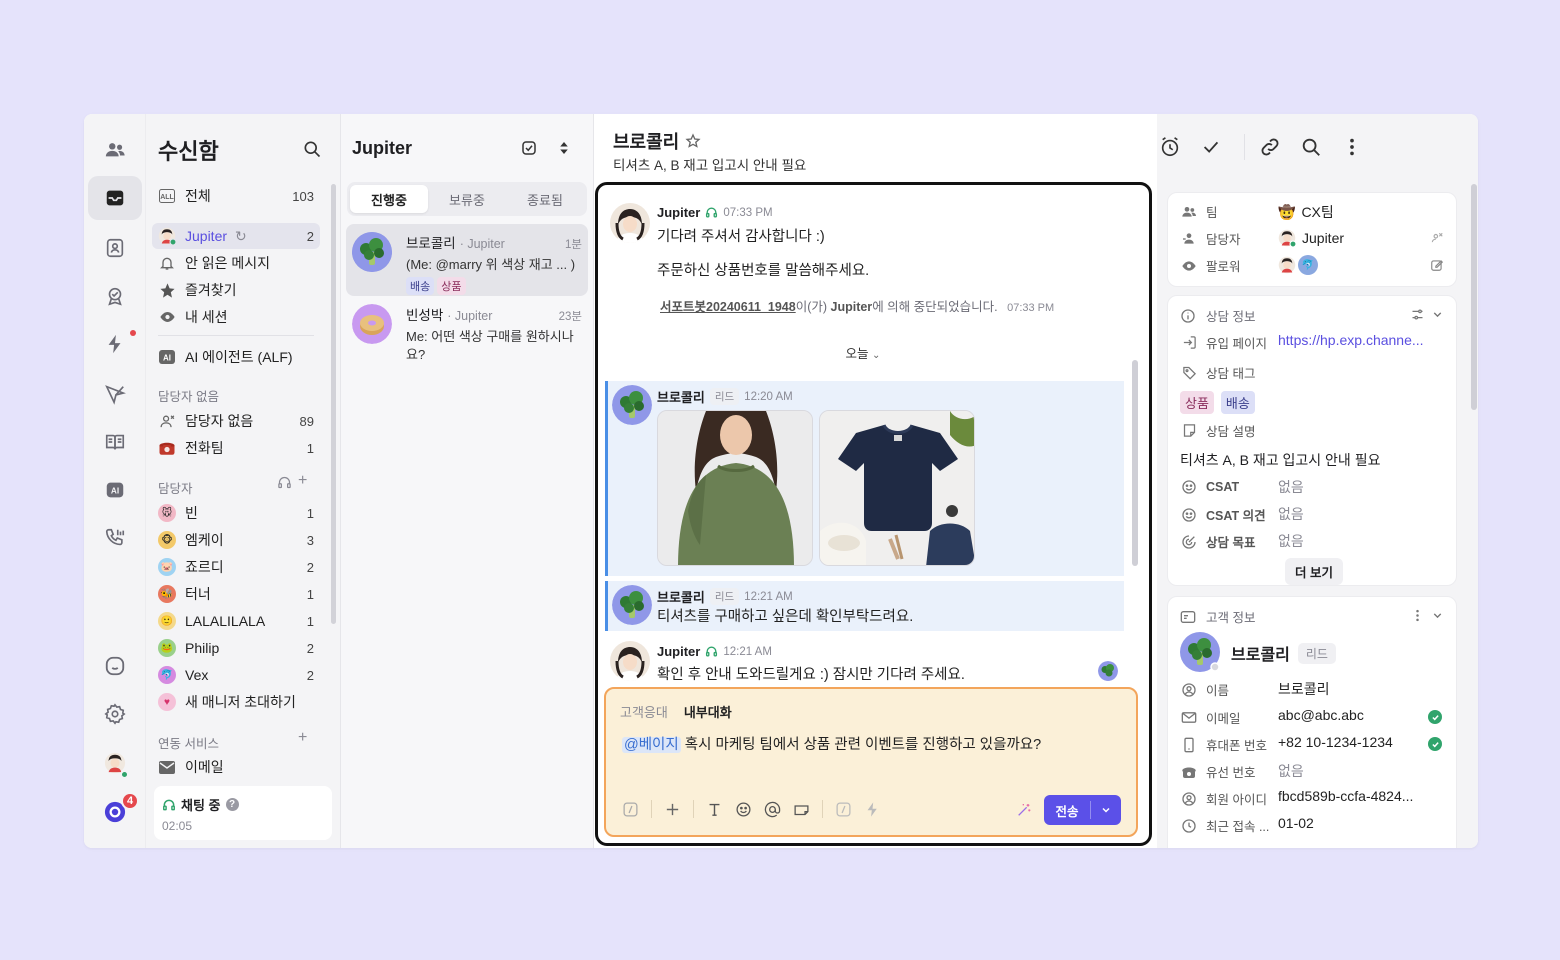 The width and height of the screenshot is (1560, 960). What do you see at coordinates (236, 540) in the screenshot?
I see `manager-item: 🐵 엠케이 3` at bounding box center [236, 540].